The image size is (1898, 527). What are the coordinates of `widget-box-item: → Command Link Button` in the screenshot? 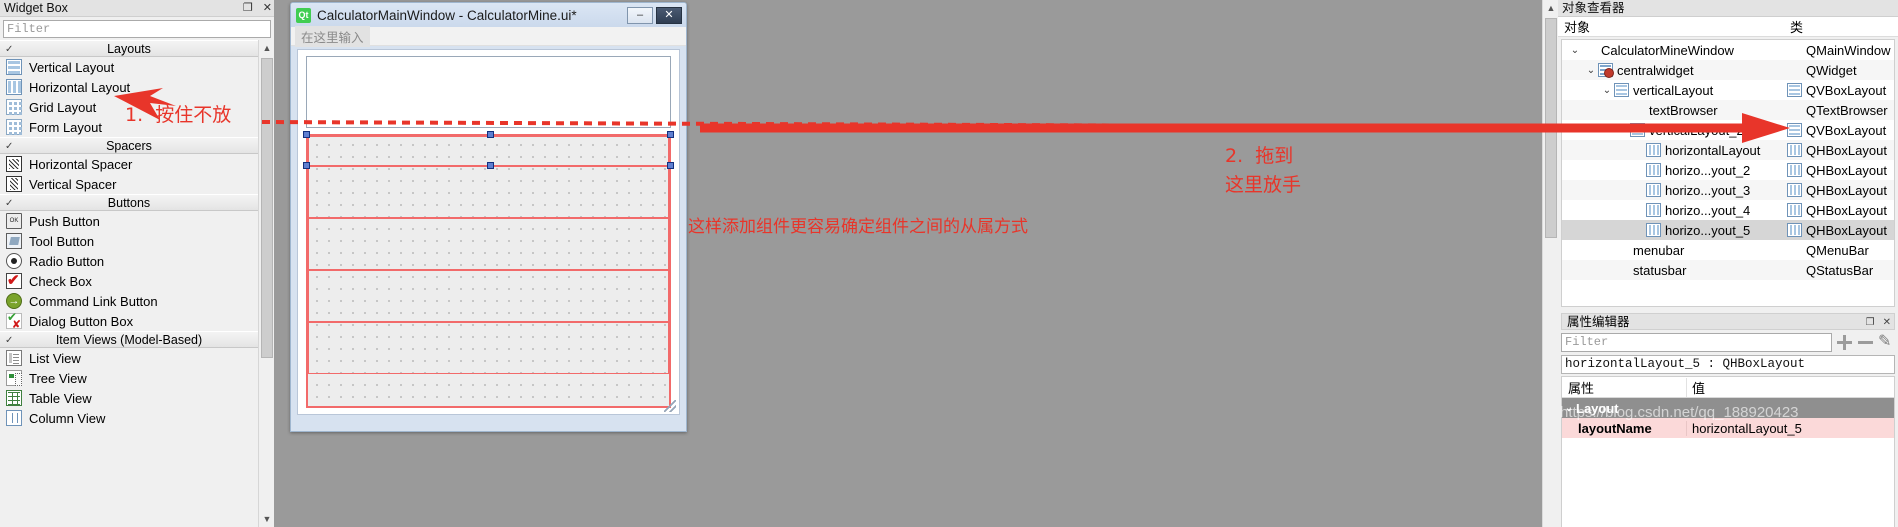 It's located at (129, 301).